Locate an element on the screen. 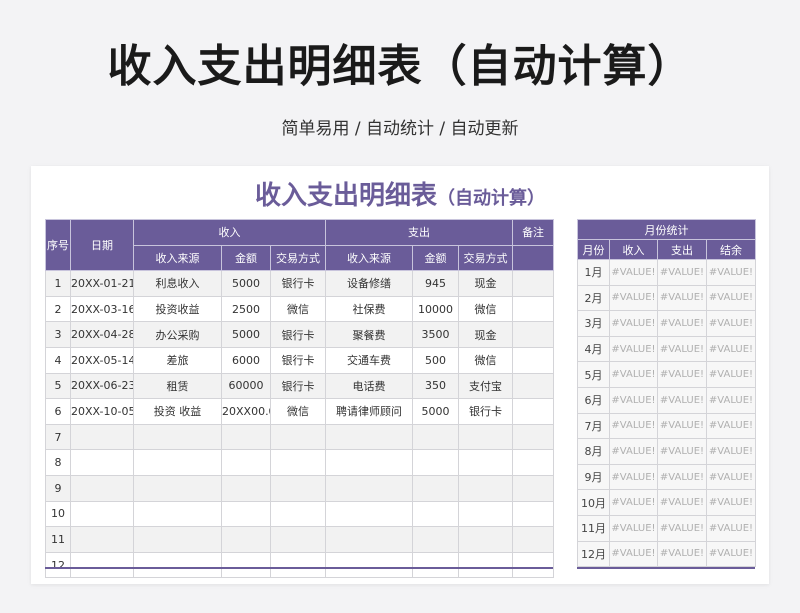 Image resolution: width=800 pixels, height=613 pixels. cell-income-source: 办公采购 is located at coordinates (177, 334).